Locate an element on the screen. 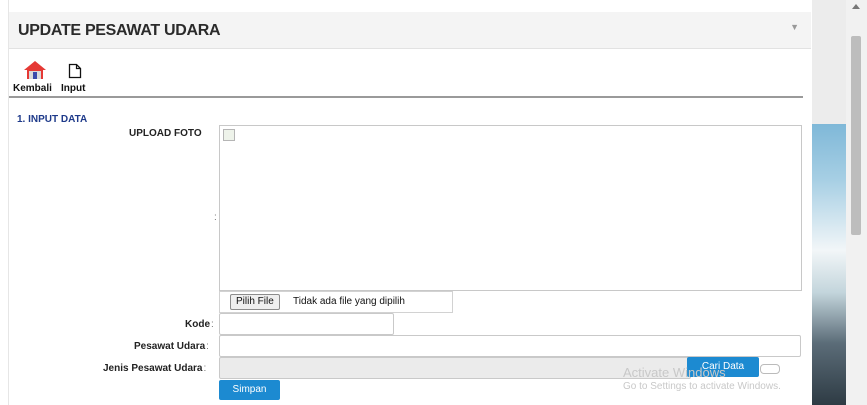 Image resolution: width=867 pixels, height=405 pixels. jenis-pesawat-field is located at coordinates (455, 368).